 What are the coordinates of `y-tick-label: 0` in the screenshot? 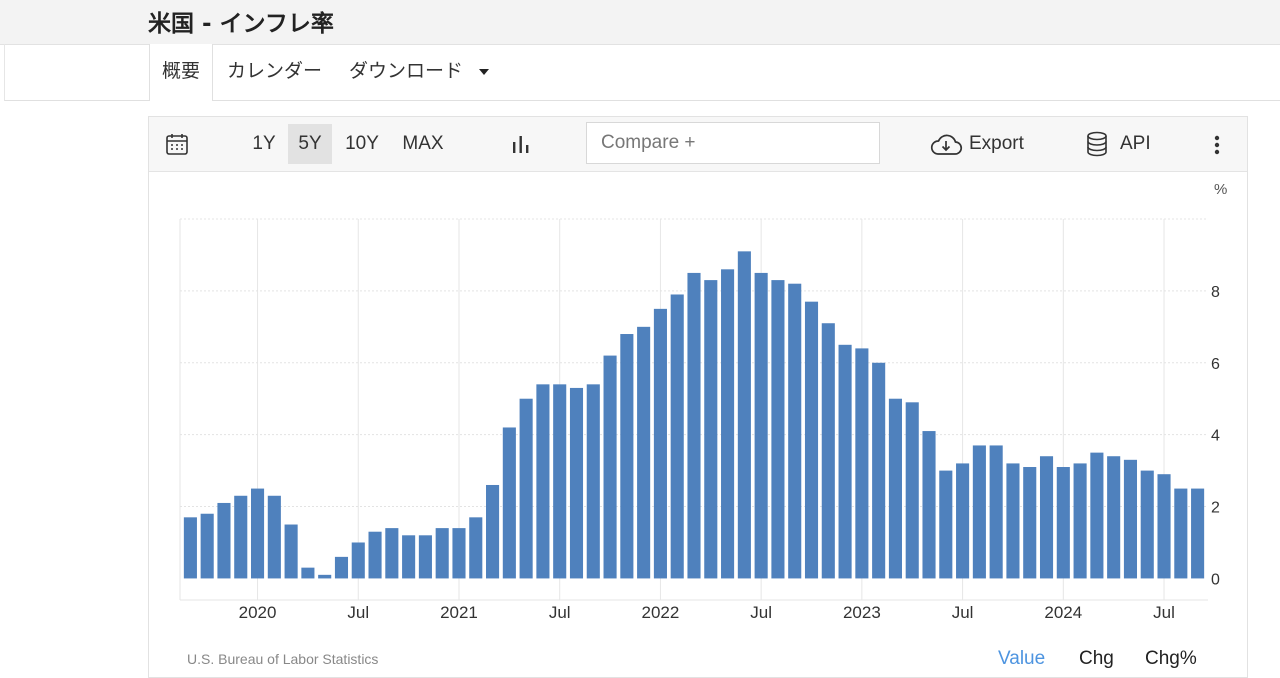 It's located at (1215, 579).